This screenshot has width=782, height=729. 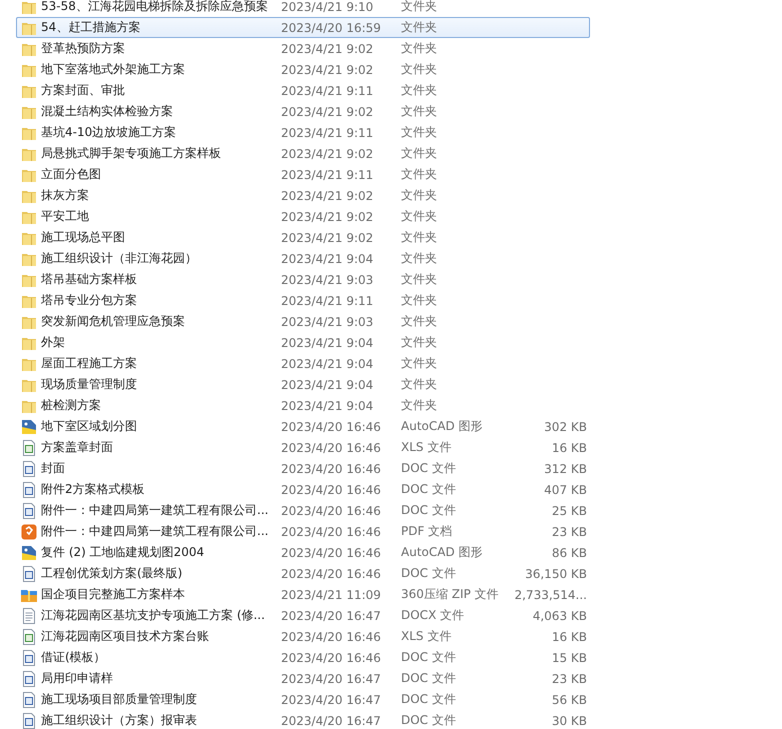 I want to click on file-row: 施工组织设计（非江海花园） 2023/4/21 9:04 文件夹, so click(x=303, y=258).